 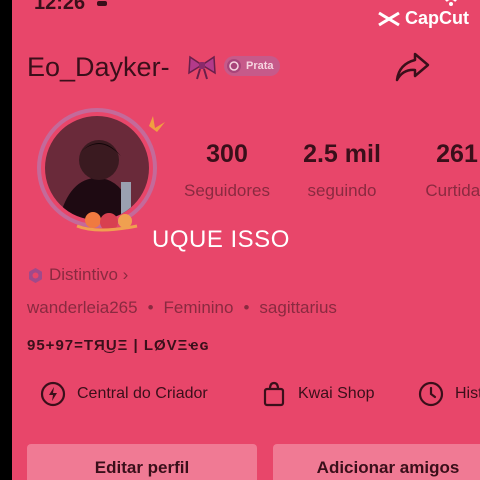 What do you see at coordinates (437, 18) in the screenshot?
I see `capcut-label: CapCut` at bounding box center [437, 18].